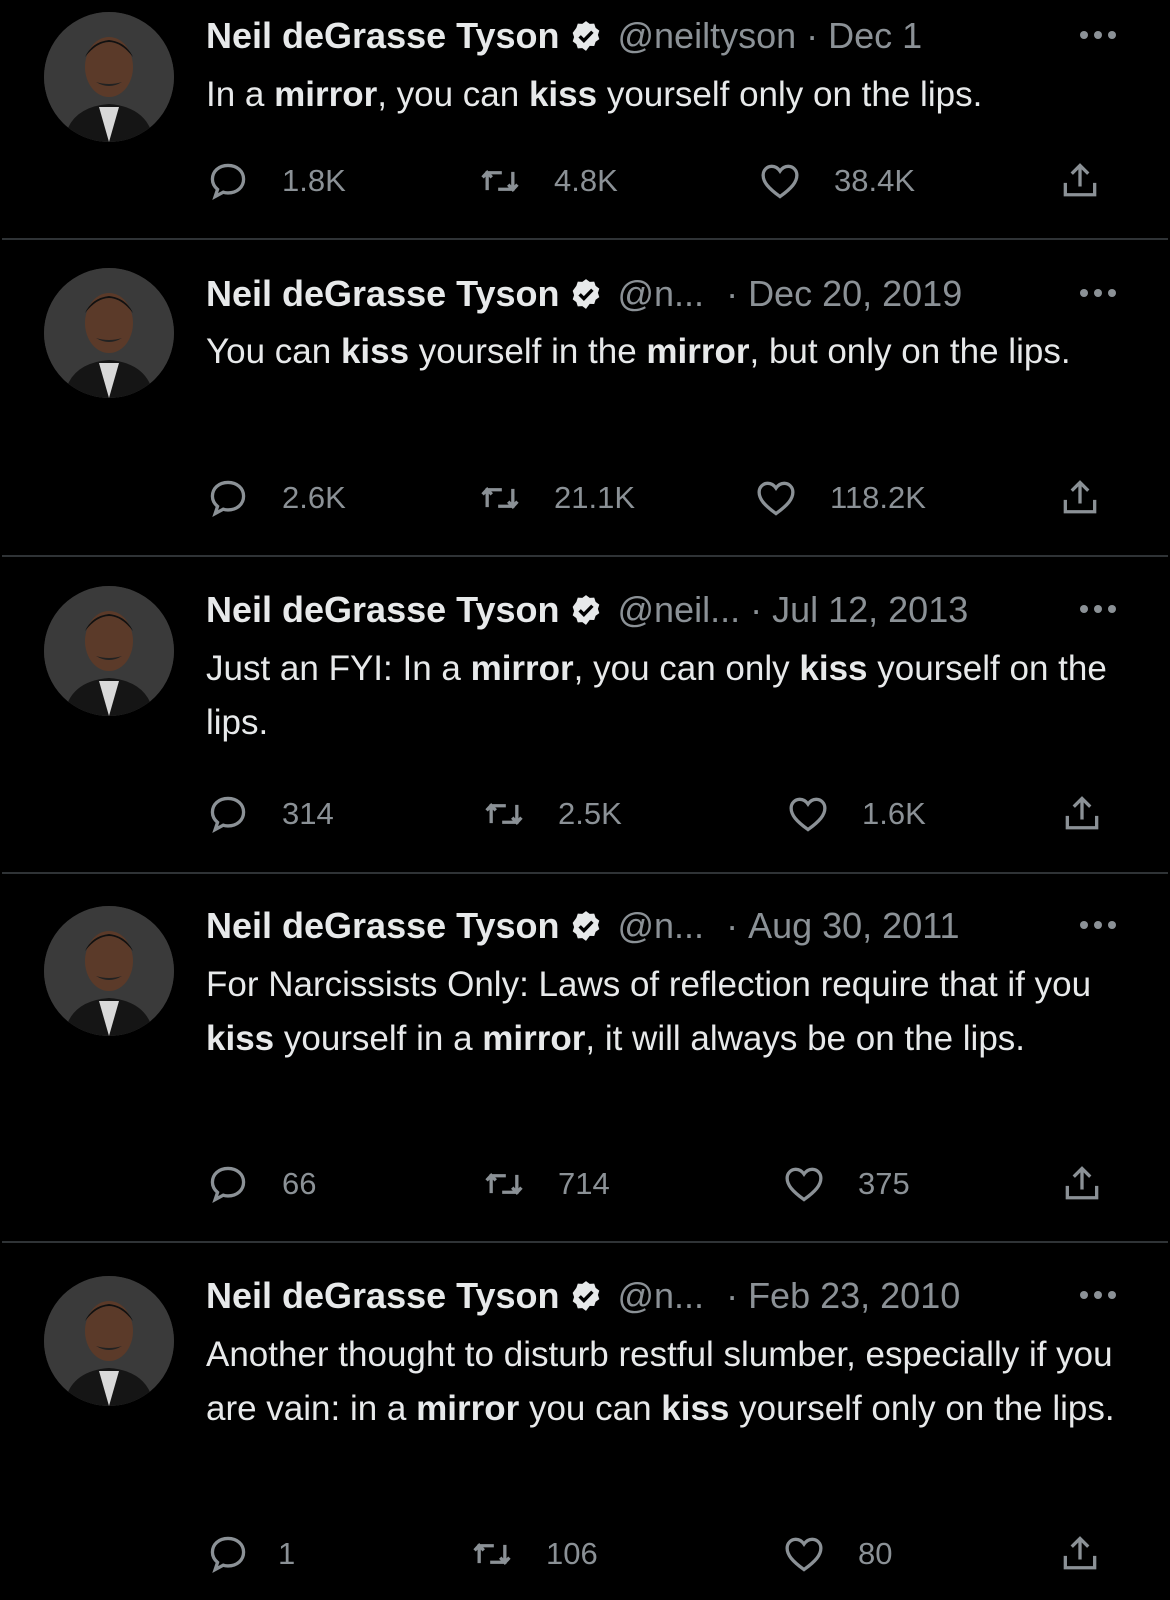 The image size is (1170, 1600). I want to click on retweet-button: 2.5K, so click(552, 814).